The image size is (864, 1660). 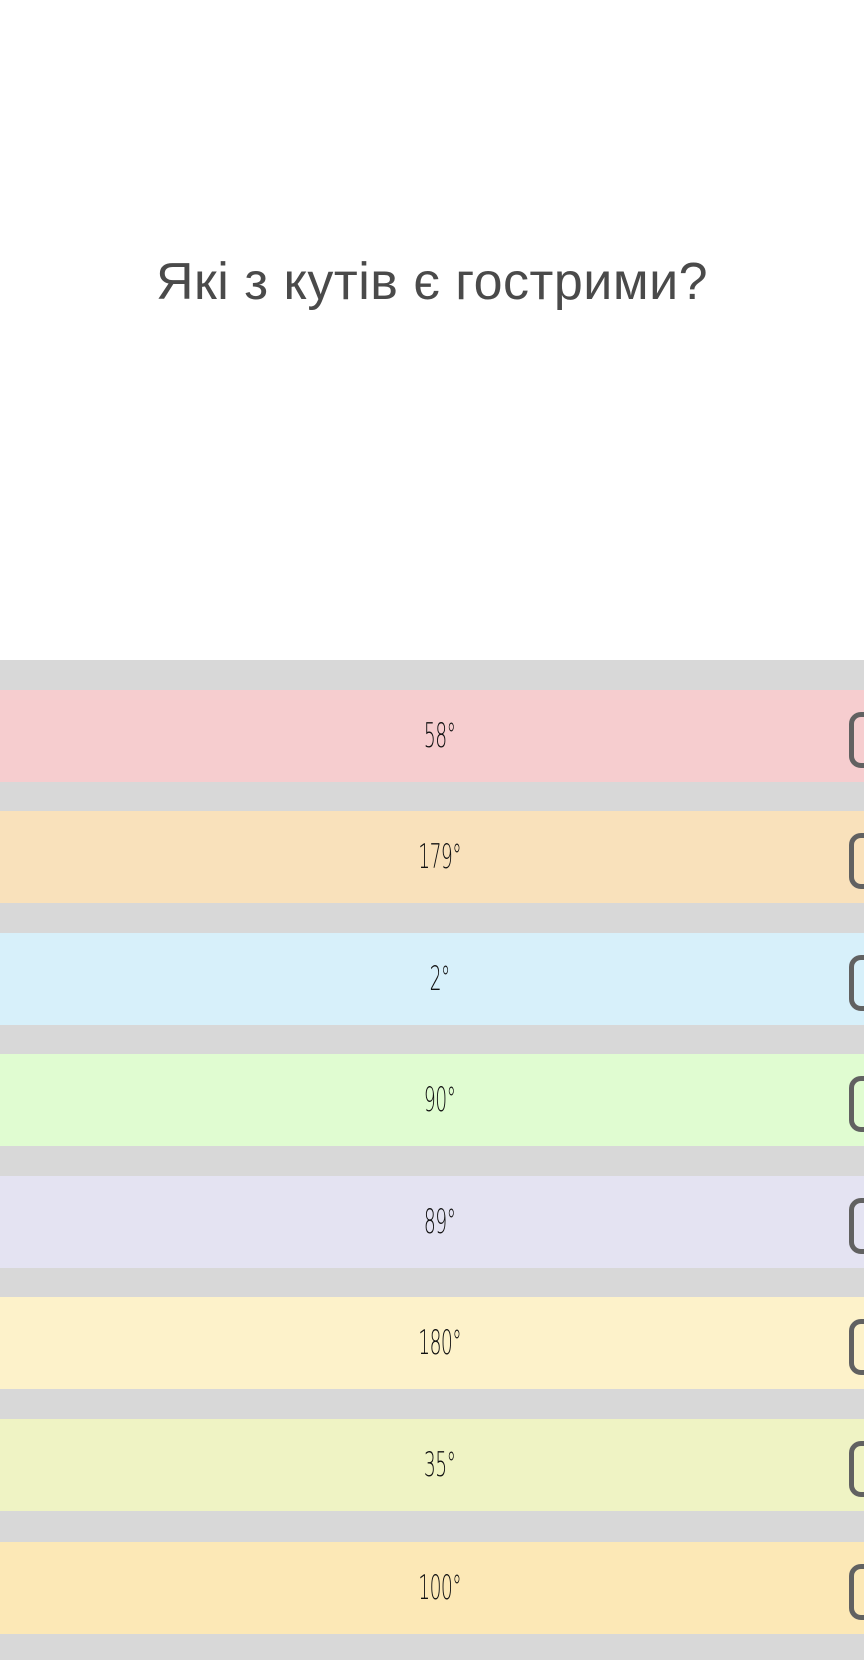 What do you see at coordinates (432, 282) in the screenshot?
I see `question-text: Які з кутів є гострими?` at bounding box center [432, 282].